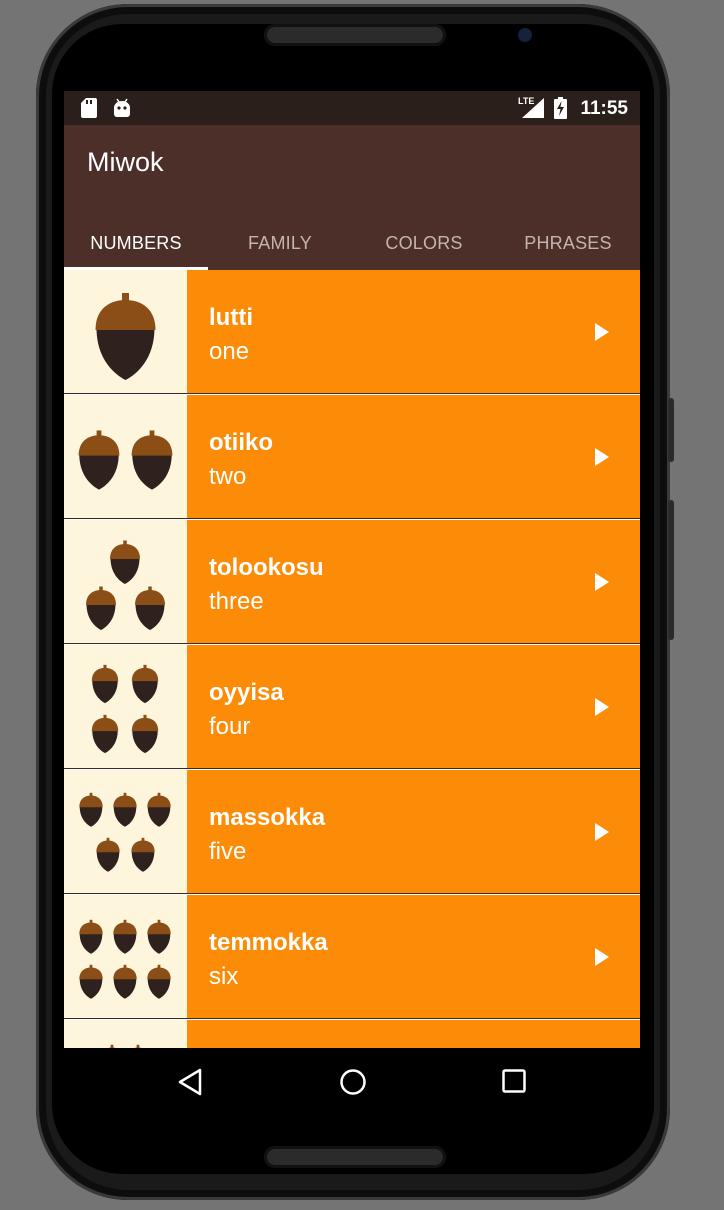 This screenshot has width=724, height=1210. What do you see at coordinates (560, 108) in the screenshot?
I see `battery-charging-icon` at bounding box center [560, 108].